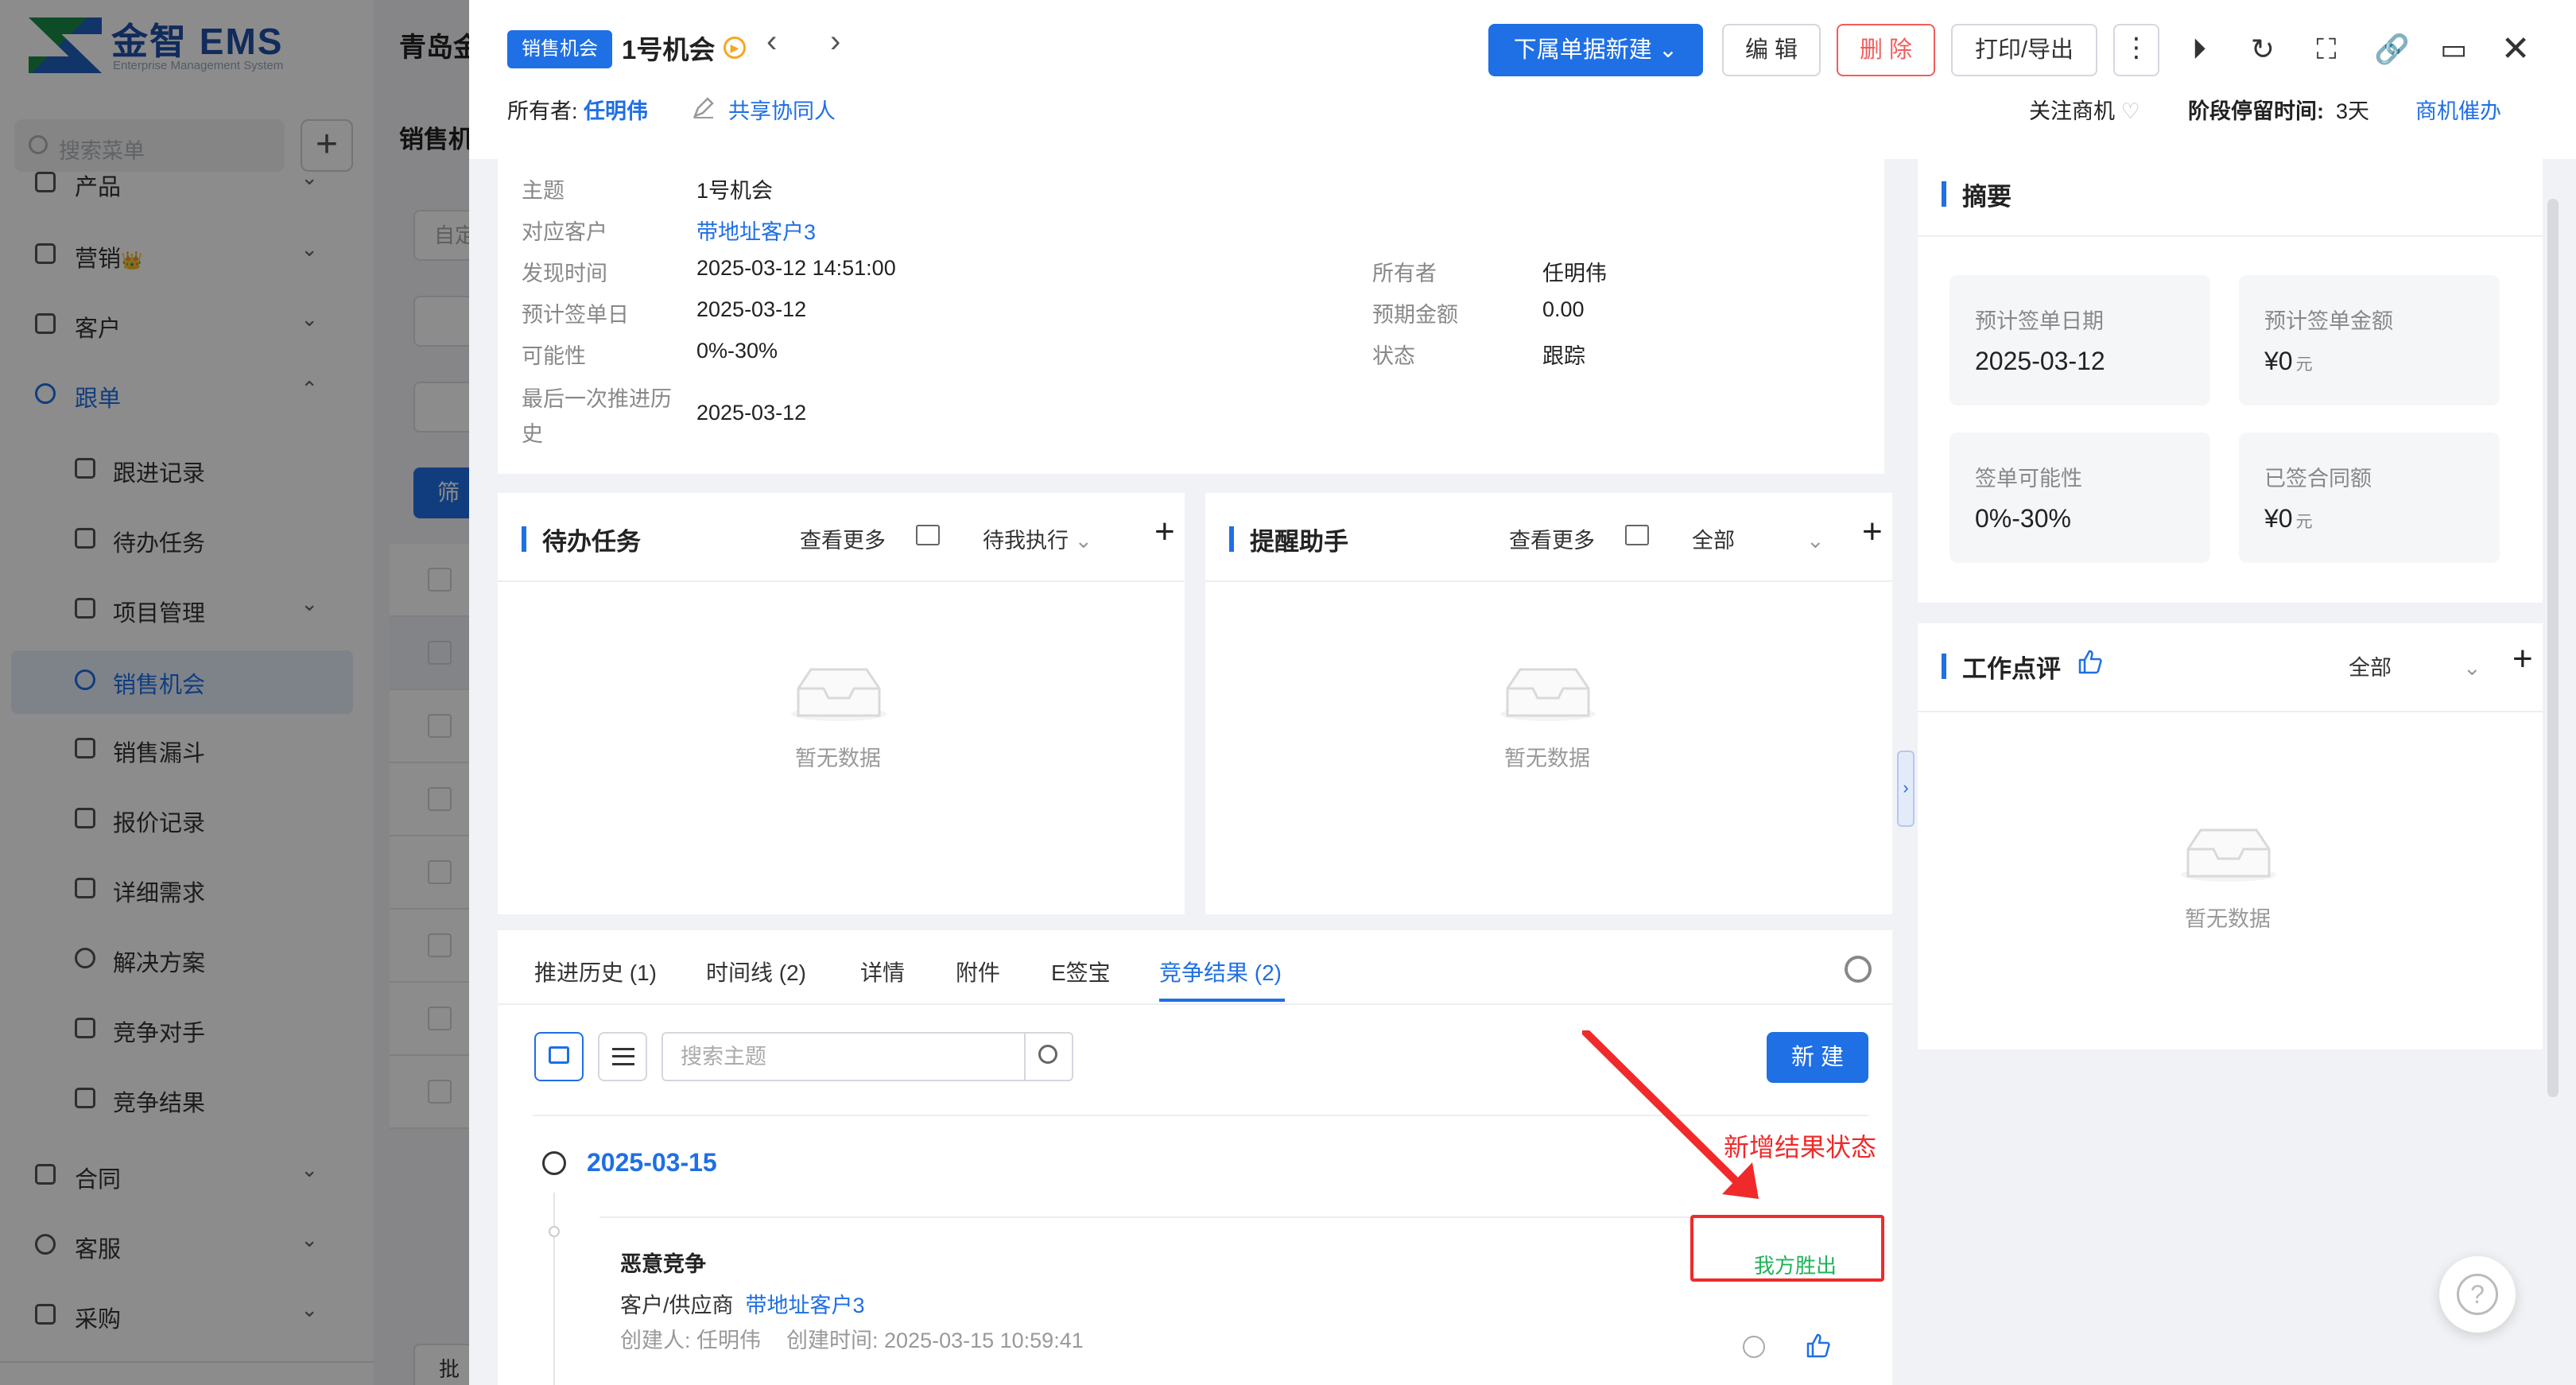 The height and width of the screenshot is (1385, 2576). Describe the element at coordinates (595, 972) in the screenshot. I see `tab-progress-history: 推进历史 (1)` at that location.